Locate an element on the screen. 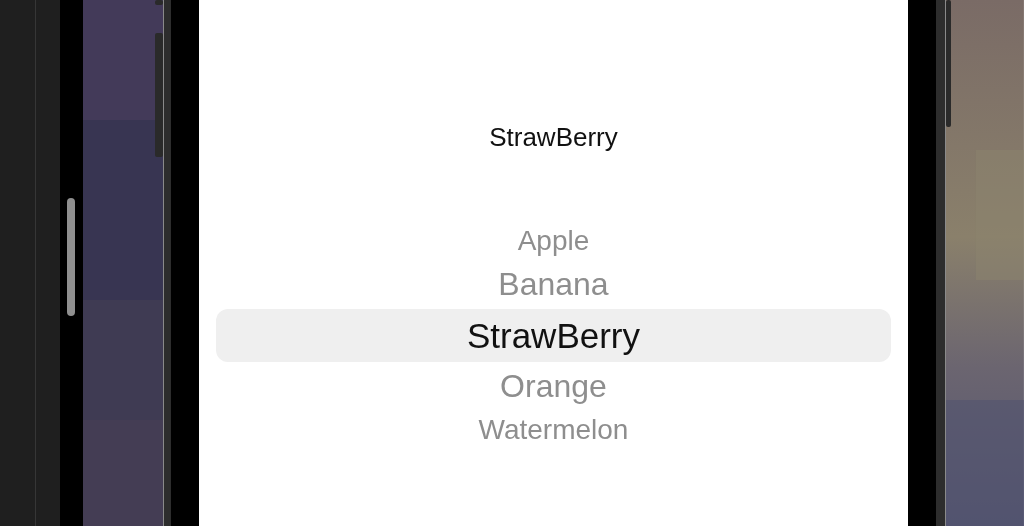  picker-selected-row: StrawBerry is located at coordinates (553, 335).